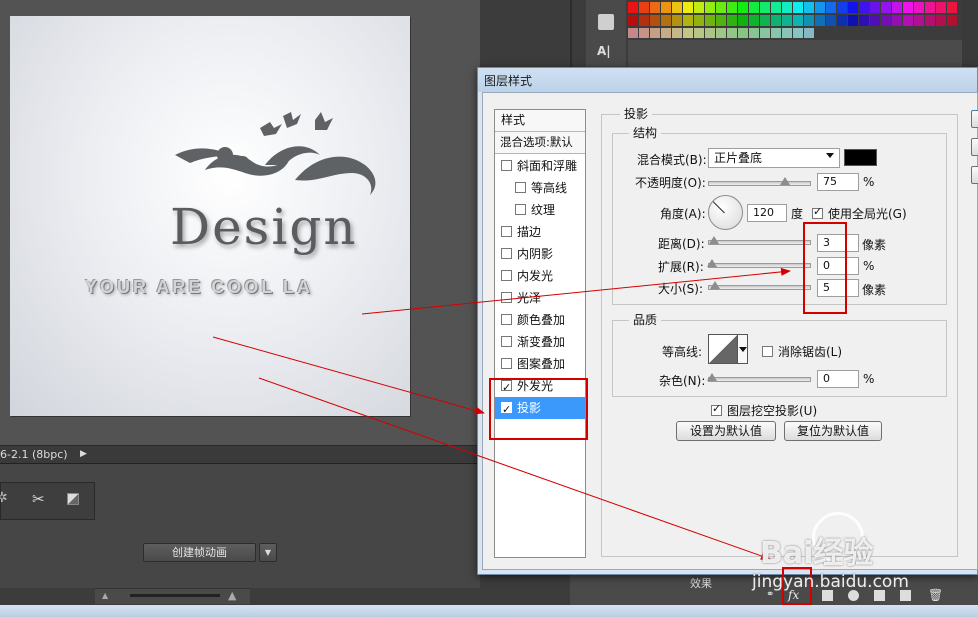 The image size is (978, 617). What do you see at coordinates (817, 553) in the screenshot?
I see `watermark-brand: Bai经验` at bounding box center [817, 553].